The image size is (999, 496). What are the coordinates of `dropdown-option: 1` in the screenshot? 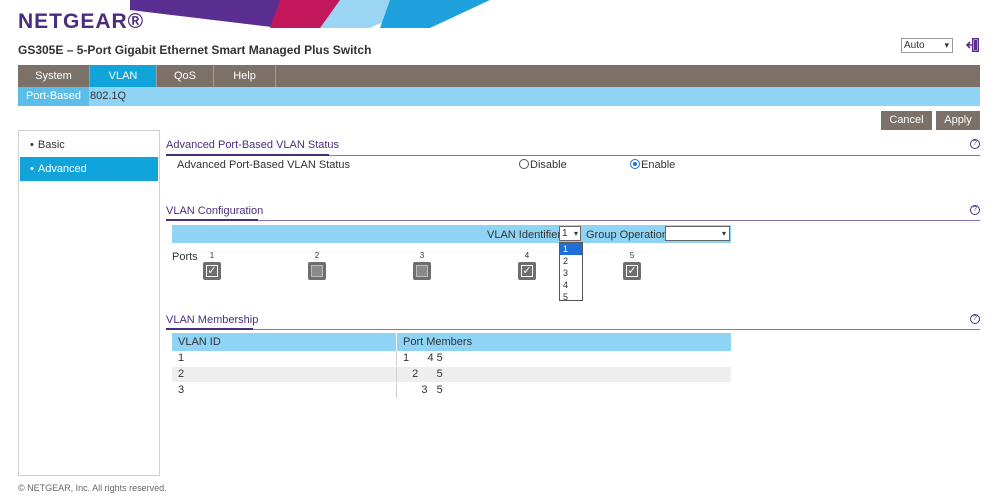 It's located at (571, 249).